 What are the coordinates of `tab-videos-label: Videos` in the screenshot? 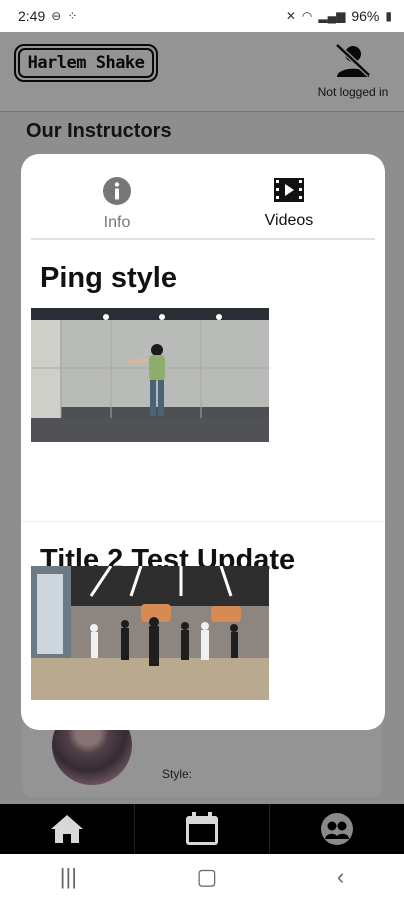 It's located at (289, 220).